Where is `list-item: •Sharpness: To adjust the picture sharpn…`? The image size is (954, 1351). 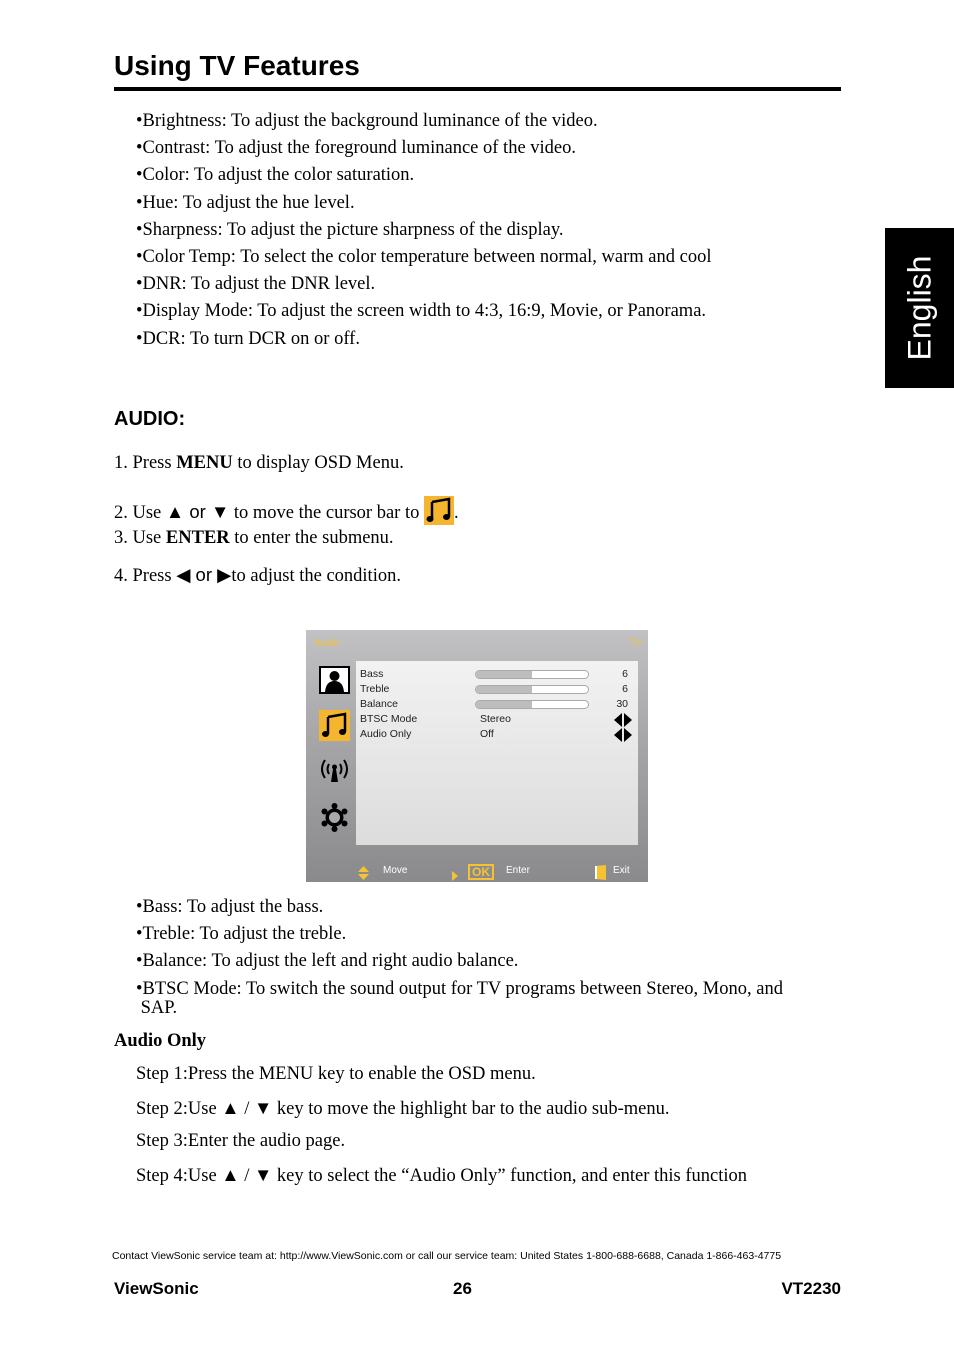 list-item: •Sharpness: To adjust the picture sharpn… is located at coordinates (350, 229).